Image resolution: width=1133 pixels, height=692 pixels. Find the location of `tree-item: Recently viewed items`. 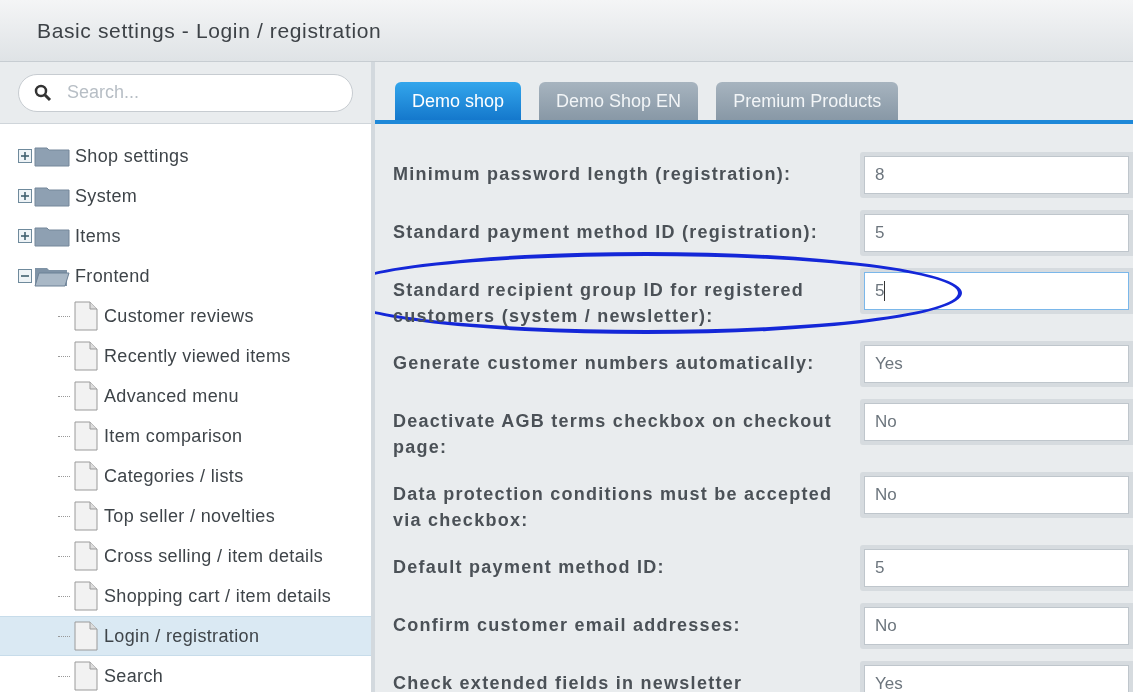

tree-item: Recently viewed items is located at coordinates (197, 356).